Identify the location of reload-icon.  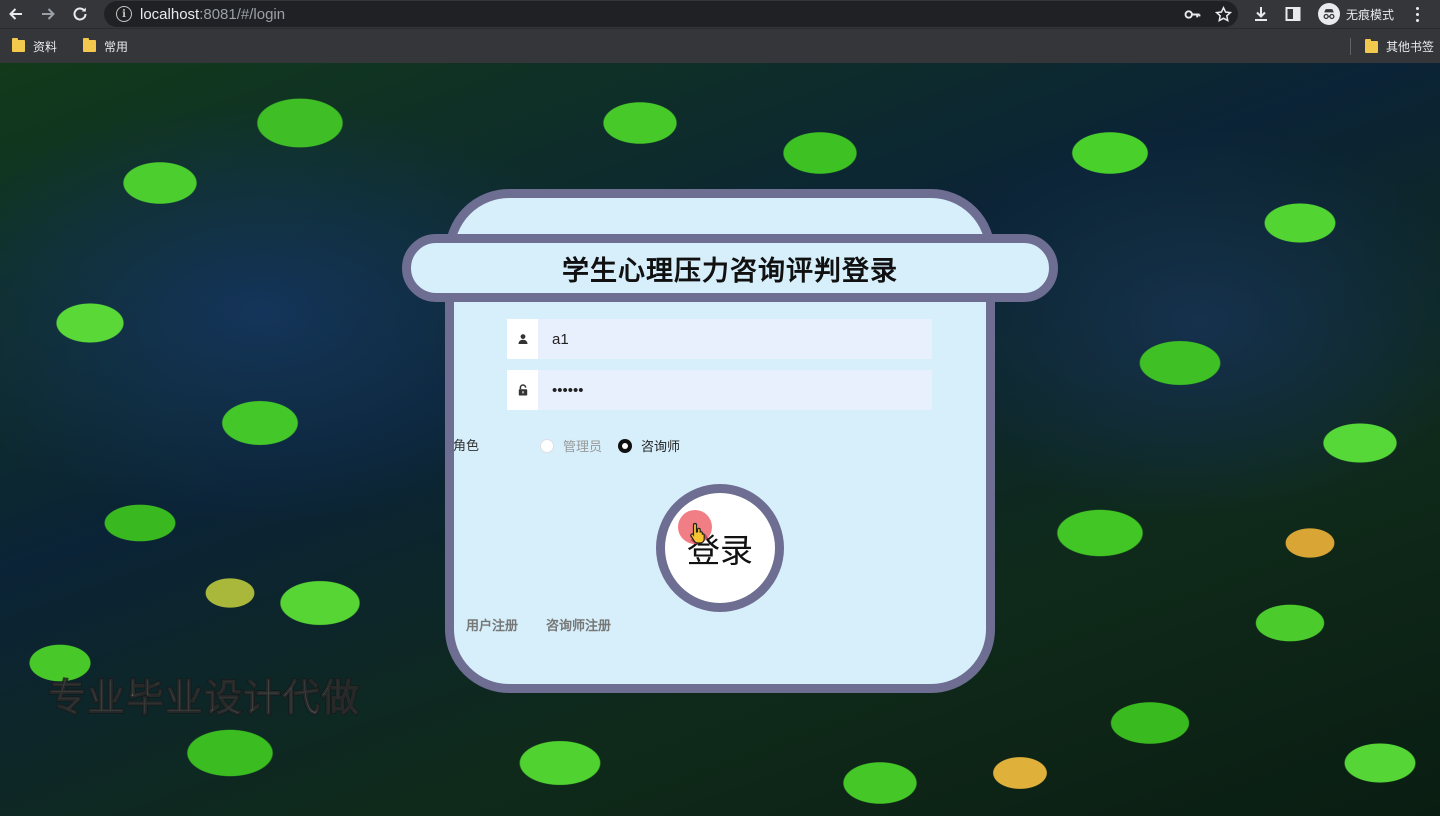
(80, 14).